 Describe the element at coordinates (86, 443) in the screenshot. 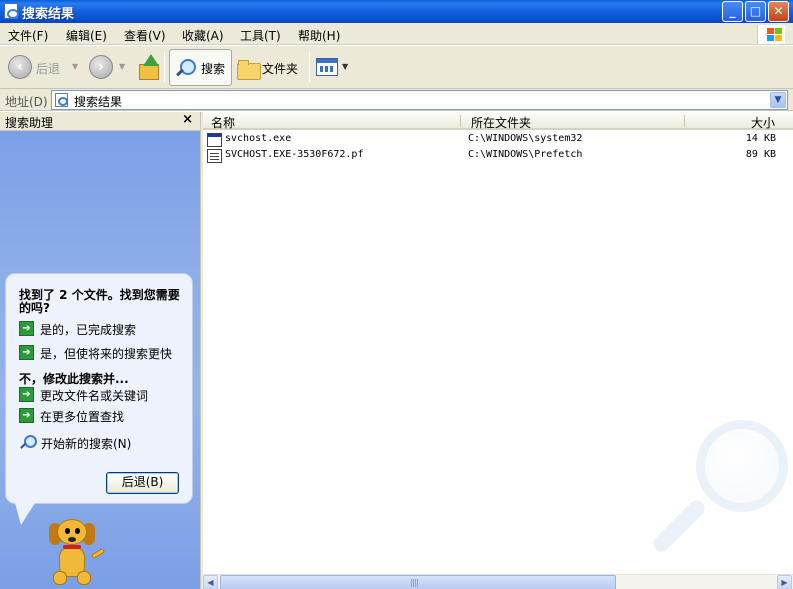

I see `new-search-link: 开始新的搜索(N)` at that location.